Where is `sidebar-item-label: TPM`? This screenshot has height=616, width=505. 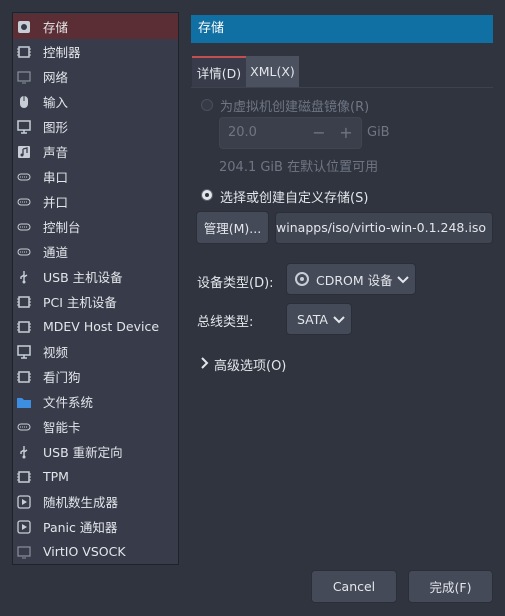 sidebar-item-label: TPM is located at coordinates (56, 476).